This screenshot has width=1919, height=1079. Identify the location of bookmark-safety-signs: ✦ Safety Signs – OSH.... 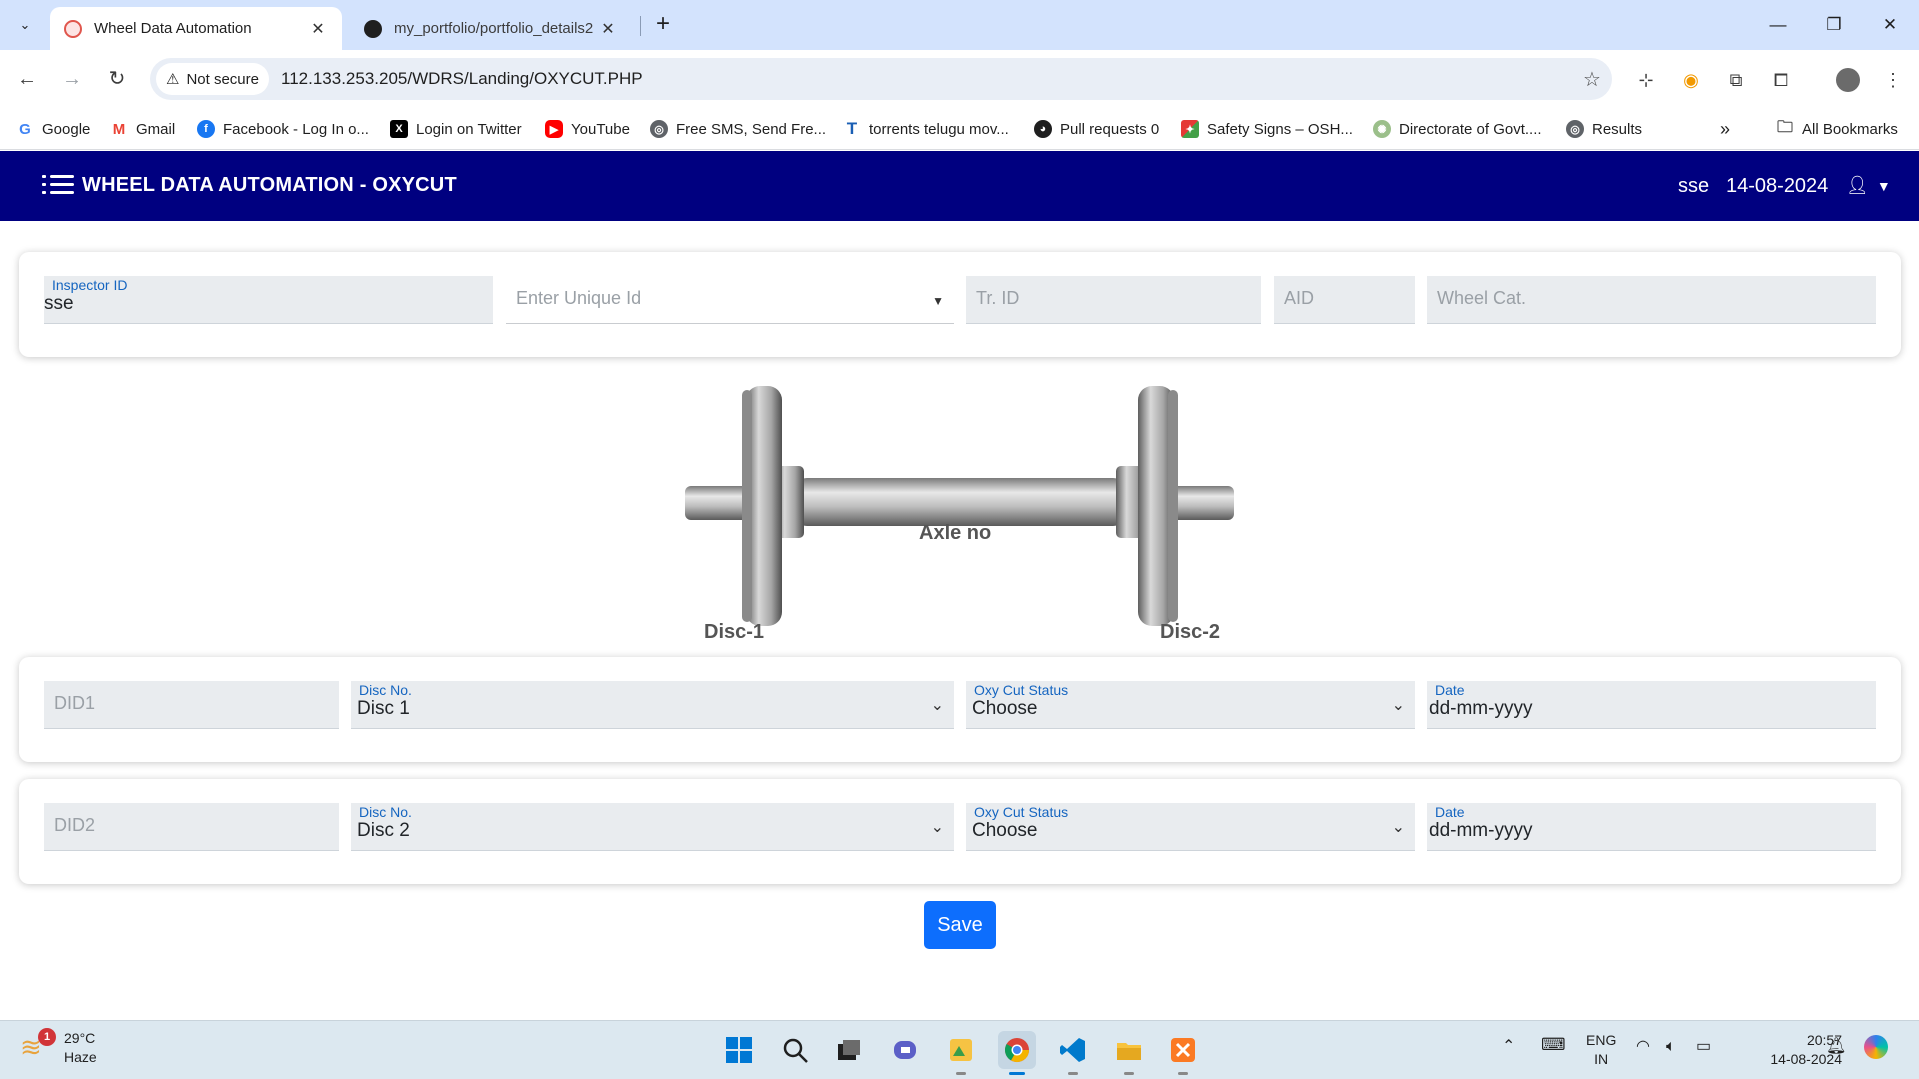
(1267, 129).